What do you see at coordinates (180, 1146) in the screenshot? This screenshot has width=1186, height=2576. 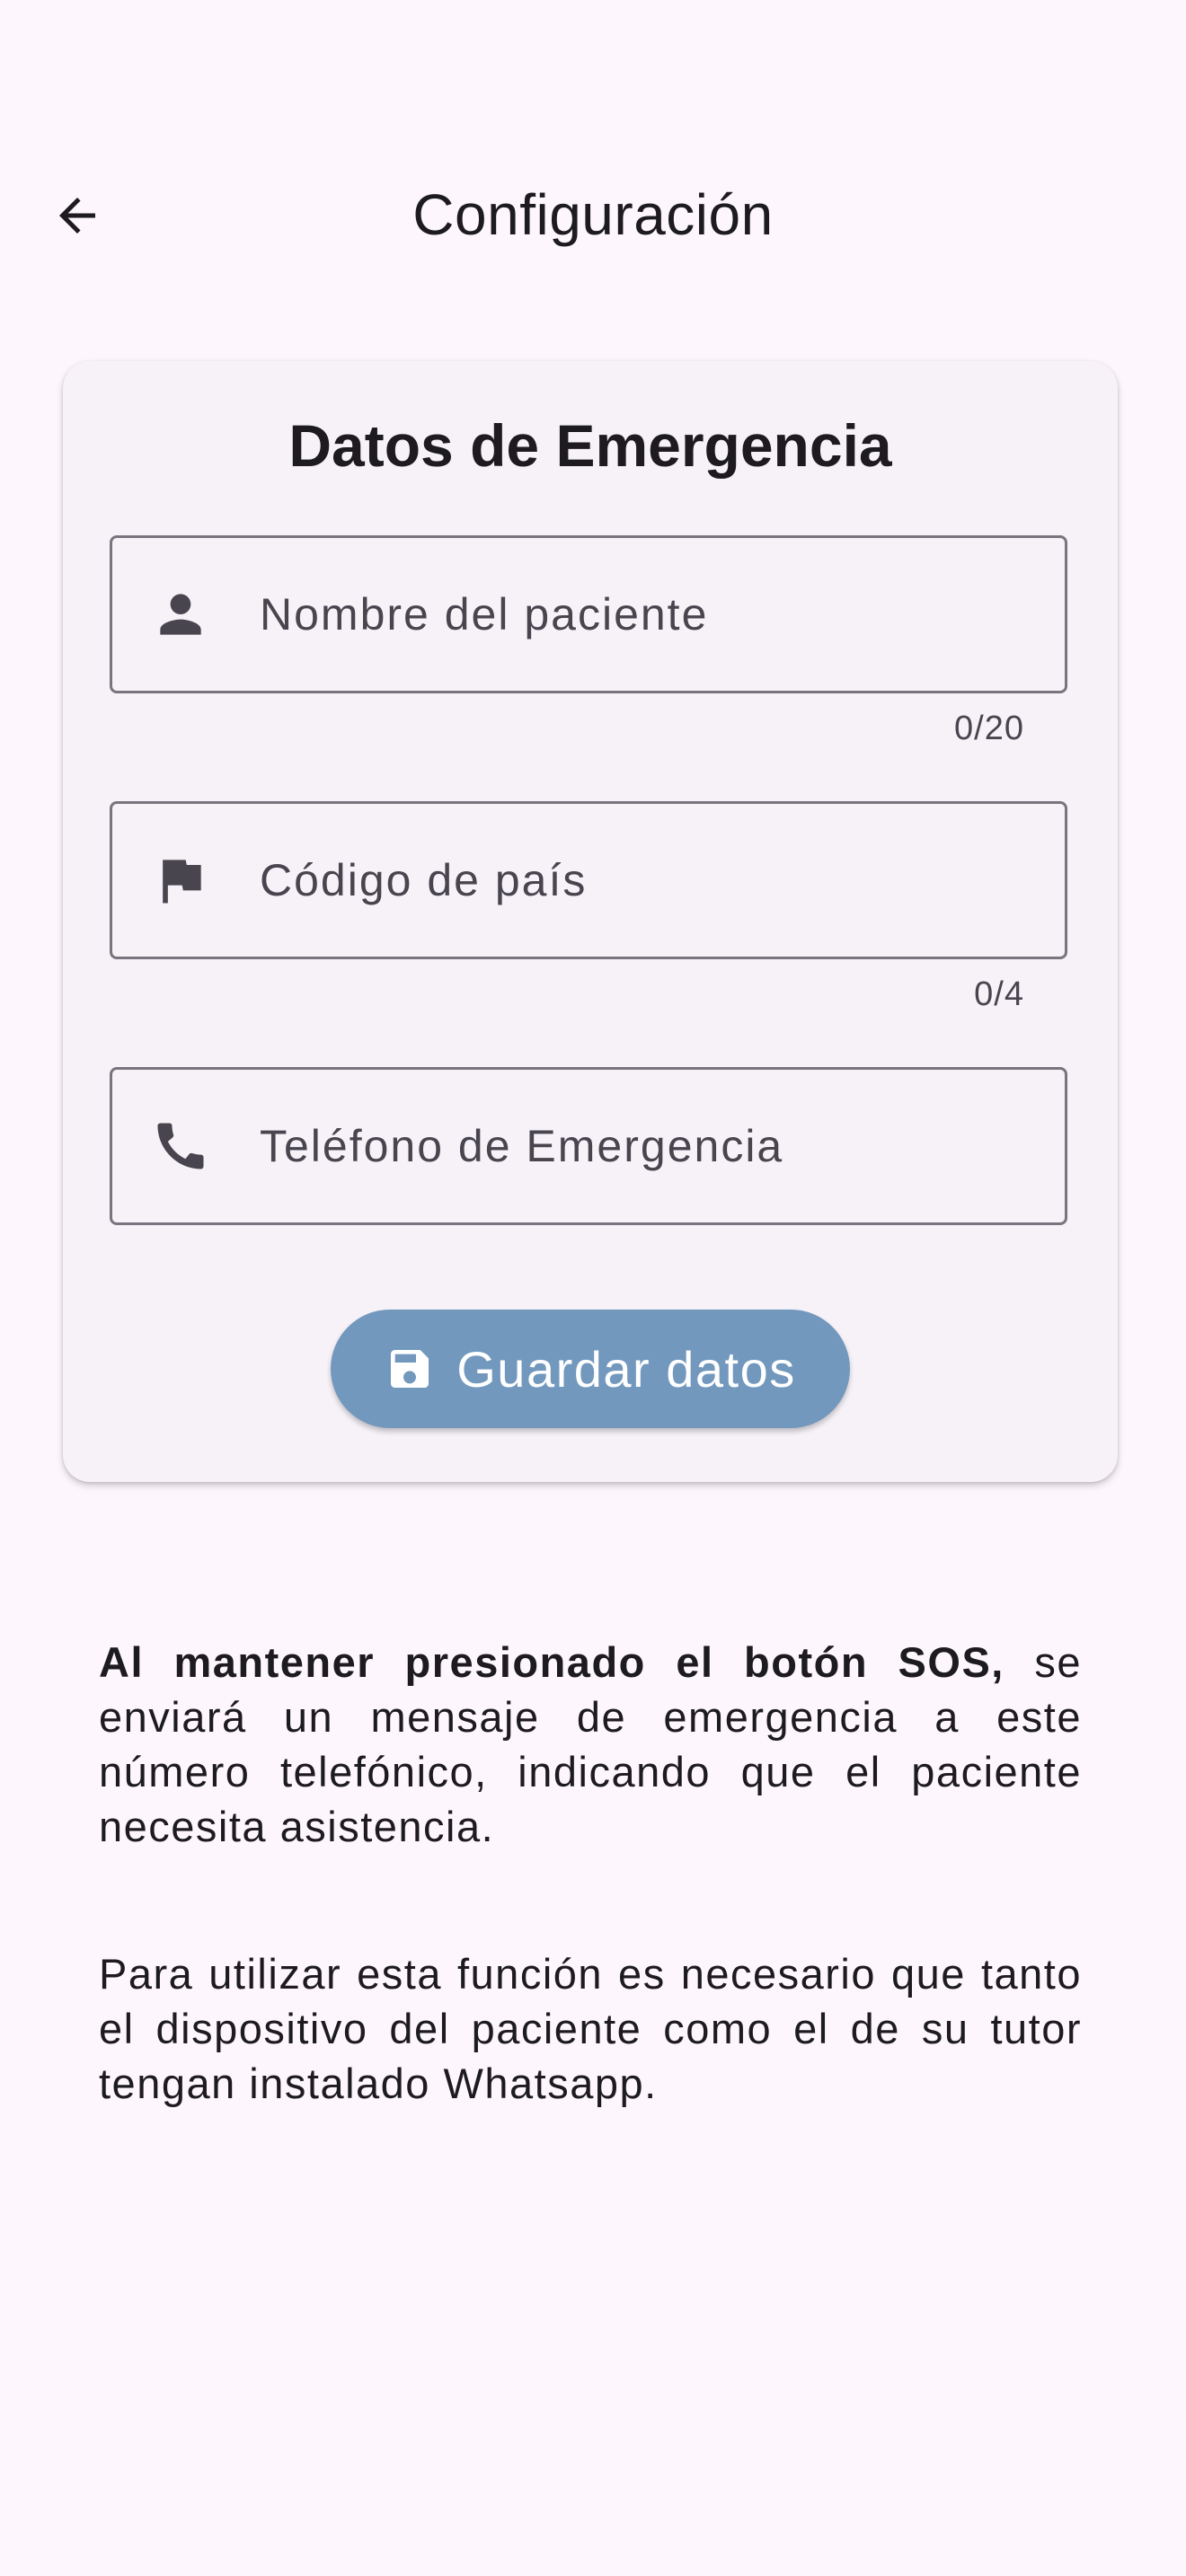 I see `phone-icon` at bounding box center [180, 1146].